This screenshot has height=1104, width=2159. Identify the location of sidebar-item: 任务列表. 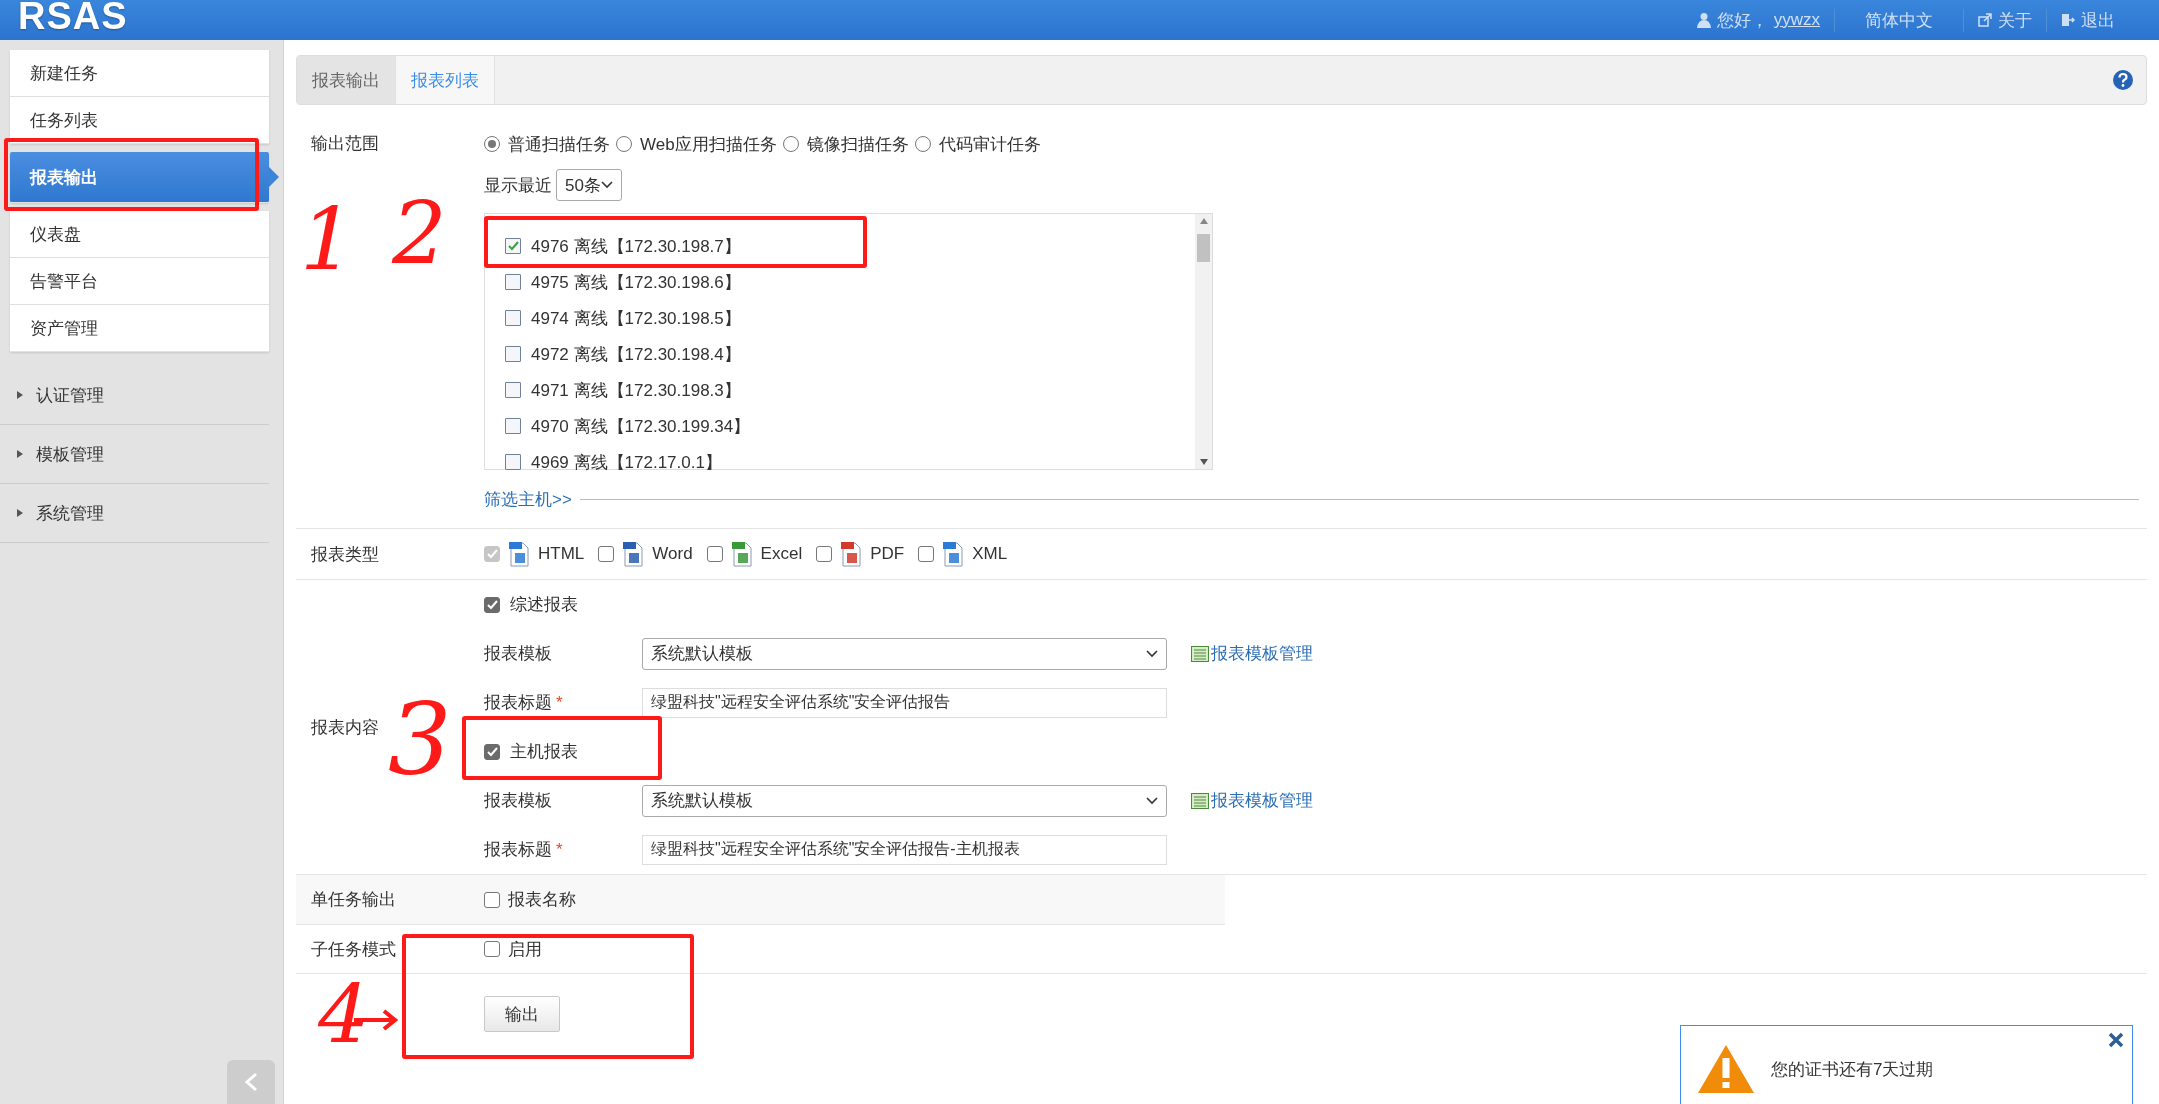
(139, 120).